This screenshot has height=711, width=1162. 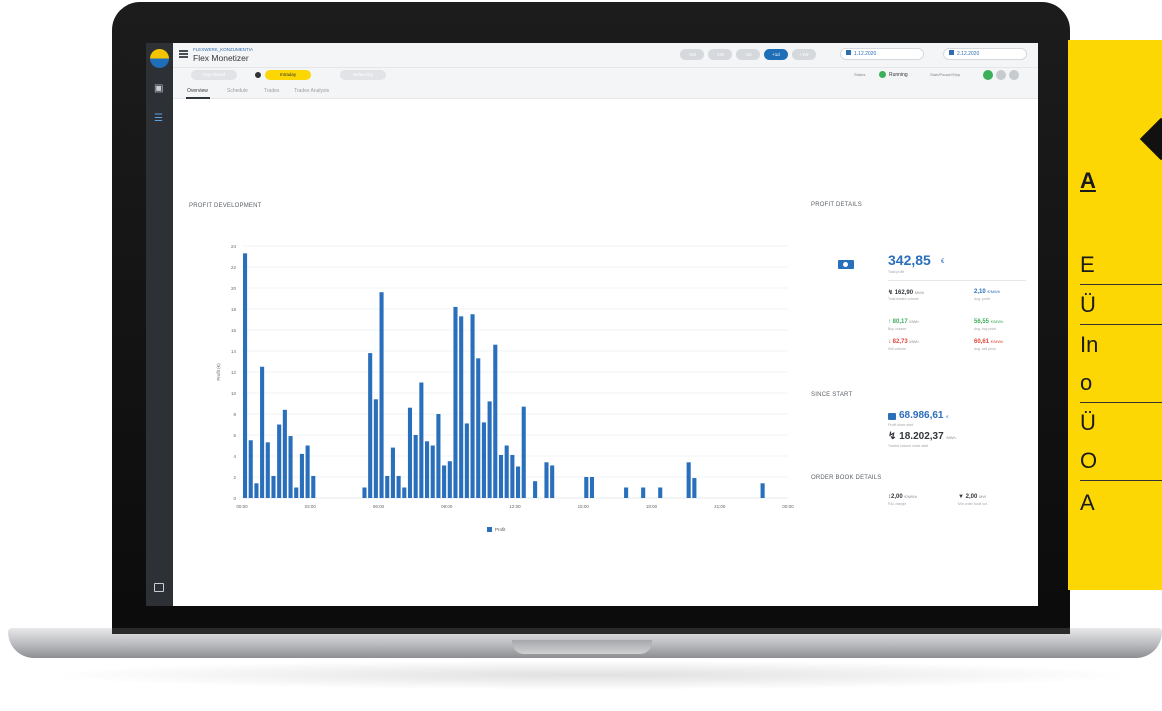 What do you see at coordinates (1086, 383) in the screenshot?
I see `panel-item: o` at bounding box center [1086, 383].